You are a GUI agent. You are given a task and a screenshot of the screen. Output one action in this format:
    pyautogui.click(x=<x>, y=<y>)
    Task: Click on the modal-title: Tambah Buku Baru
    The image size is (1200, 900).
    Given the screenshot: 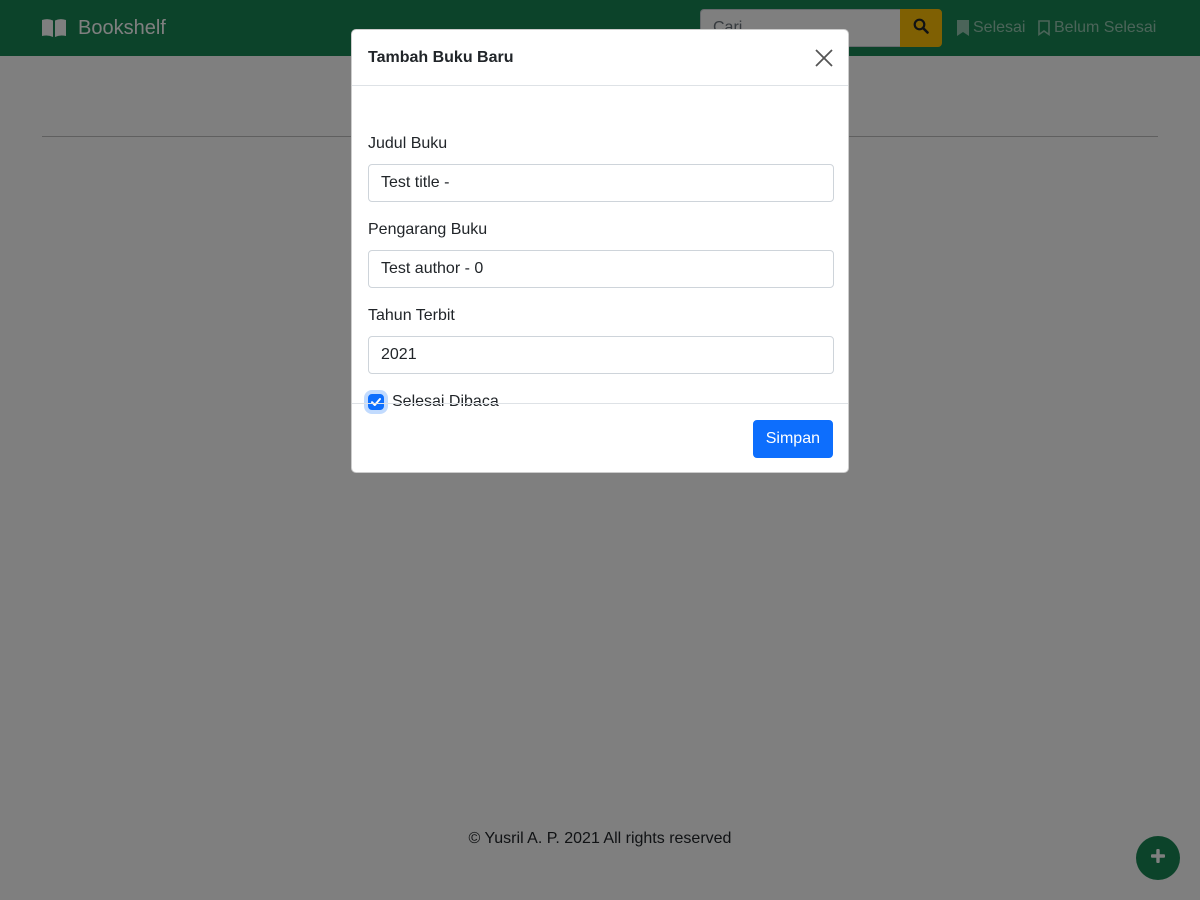 What is the action you would take?
    pyautogui.click(x=441, y=57)
    